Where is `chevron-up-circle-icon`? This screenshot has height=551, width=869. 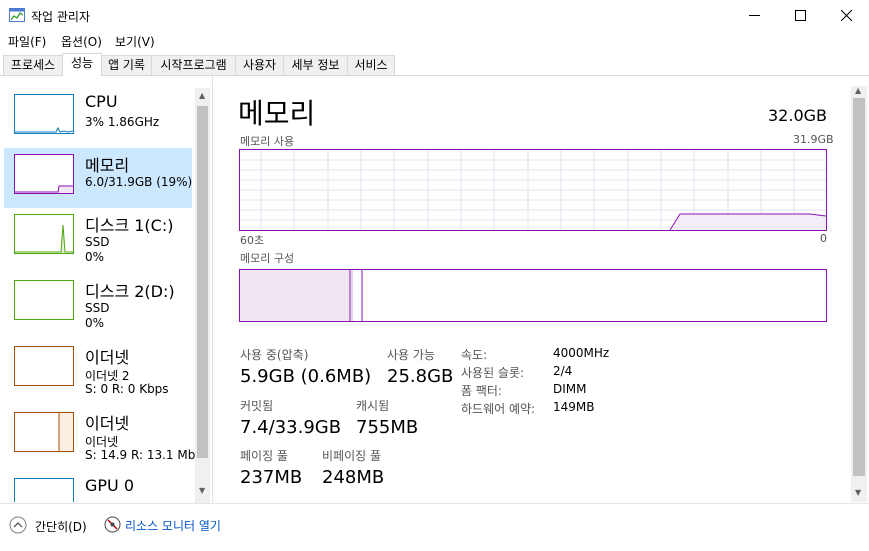
chevron-up-circle-icon is located at coordinates (18, 525).